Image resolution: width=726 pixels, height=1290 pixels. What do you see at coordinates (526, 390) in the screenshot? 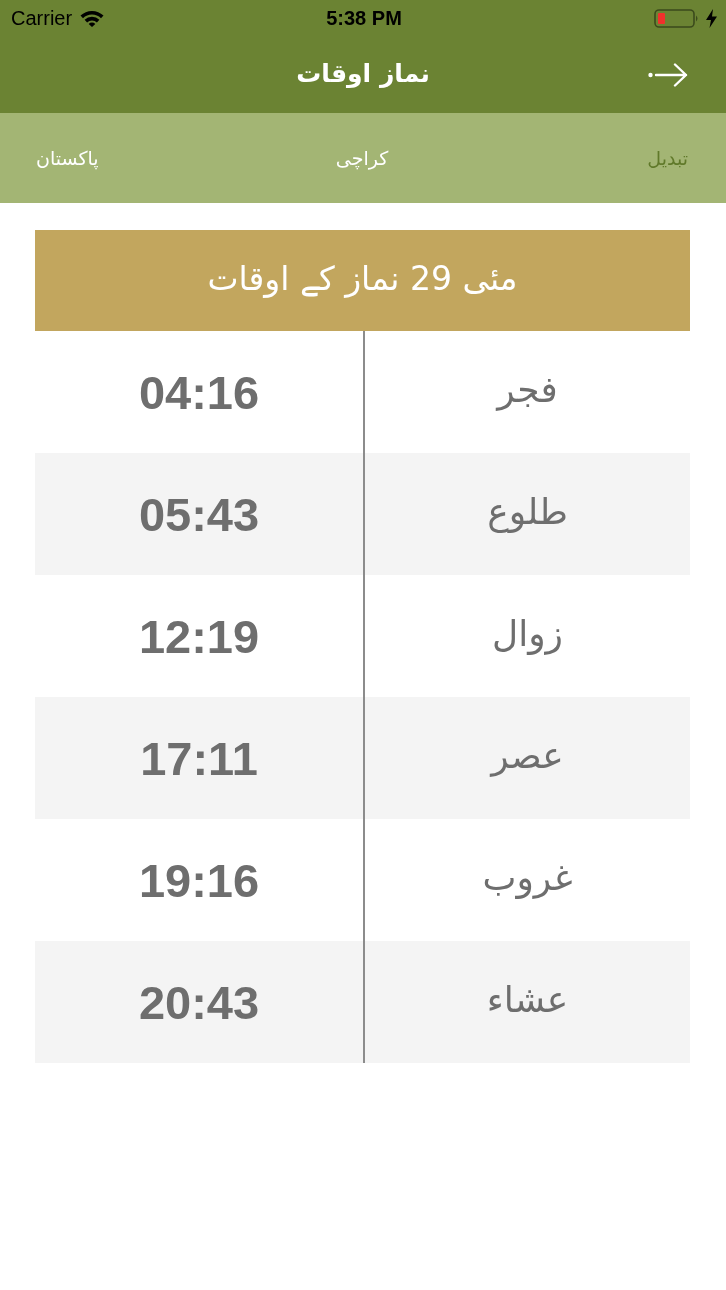
I see `prayer-name-cell-text: فجر` at bounding box center [526, 390].